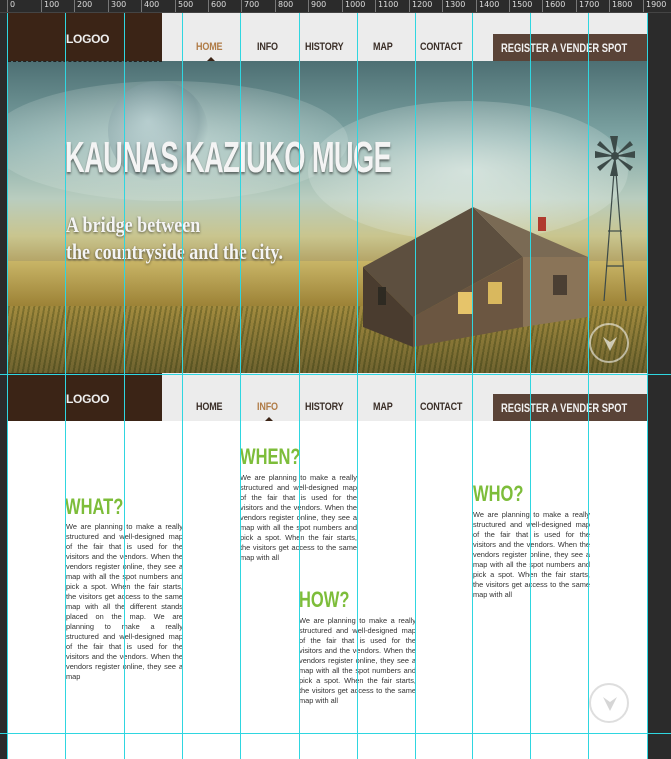 The image size is (671, 759). I want to click on ruler-tick: 800, so click(284, 6).